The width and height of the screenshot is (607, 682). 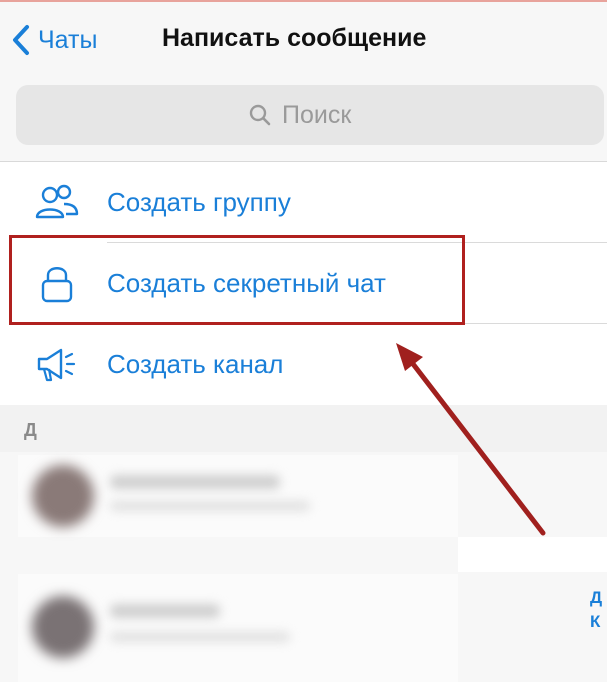 I want to click on group-icon, so click(x=57, y=203).